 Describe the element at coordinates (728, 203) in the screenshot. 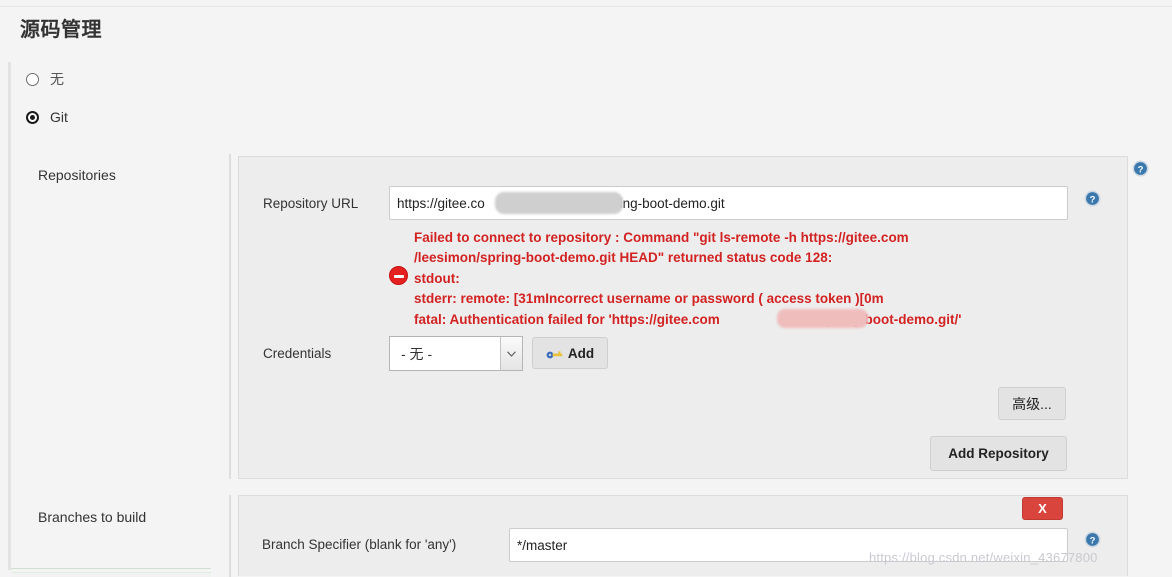

I see `repository-url-input: https://gitee.co spring-boot-demo.git` at that location.